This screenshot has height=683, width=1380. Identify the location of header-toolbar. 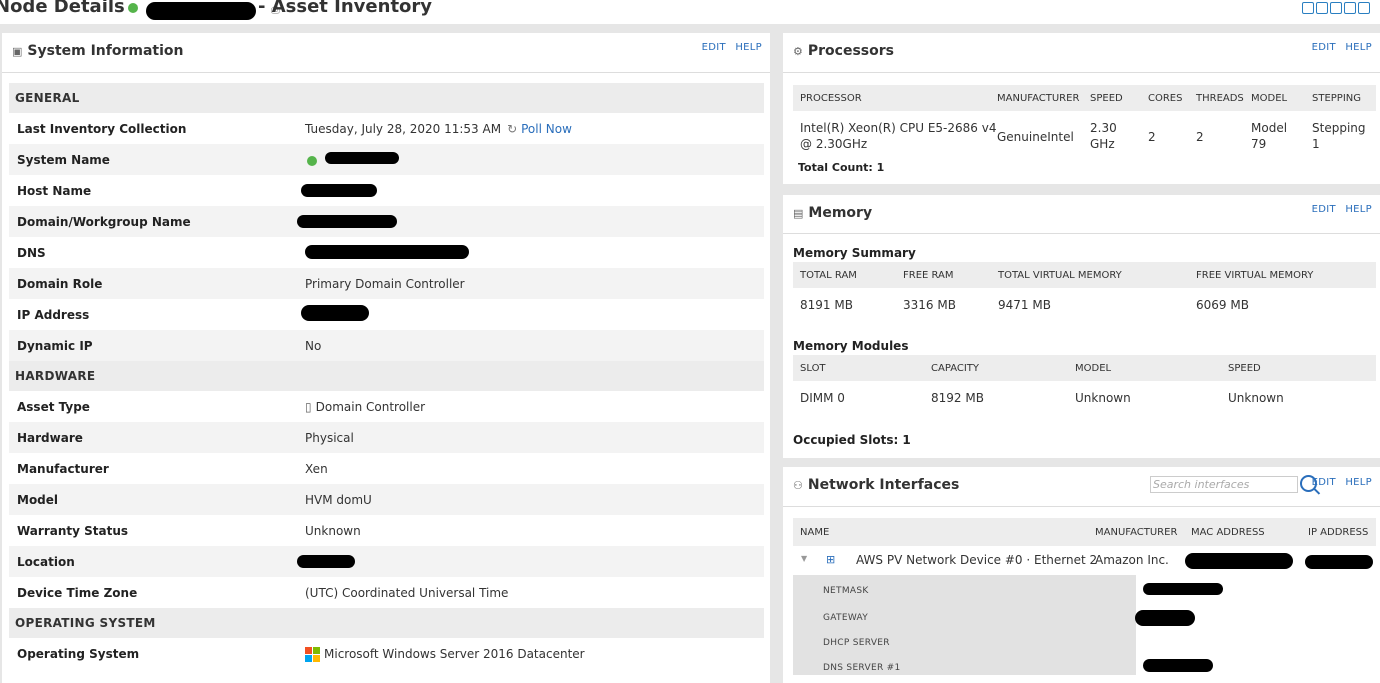
(1336, 8).